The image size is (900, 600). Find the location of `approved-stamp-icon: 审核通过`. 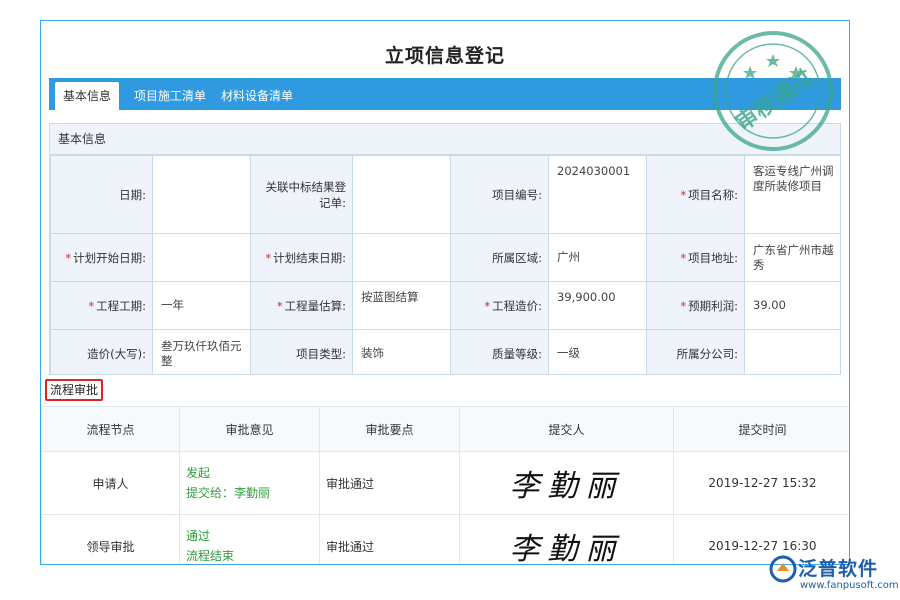

approved-stamp-icon: 审核通过 is located at coordinates (773, 91).